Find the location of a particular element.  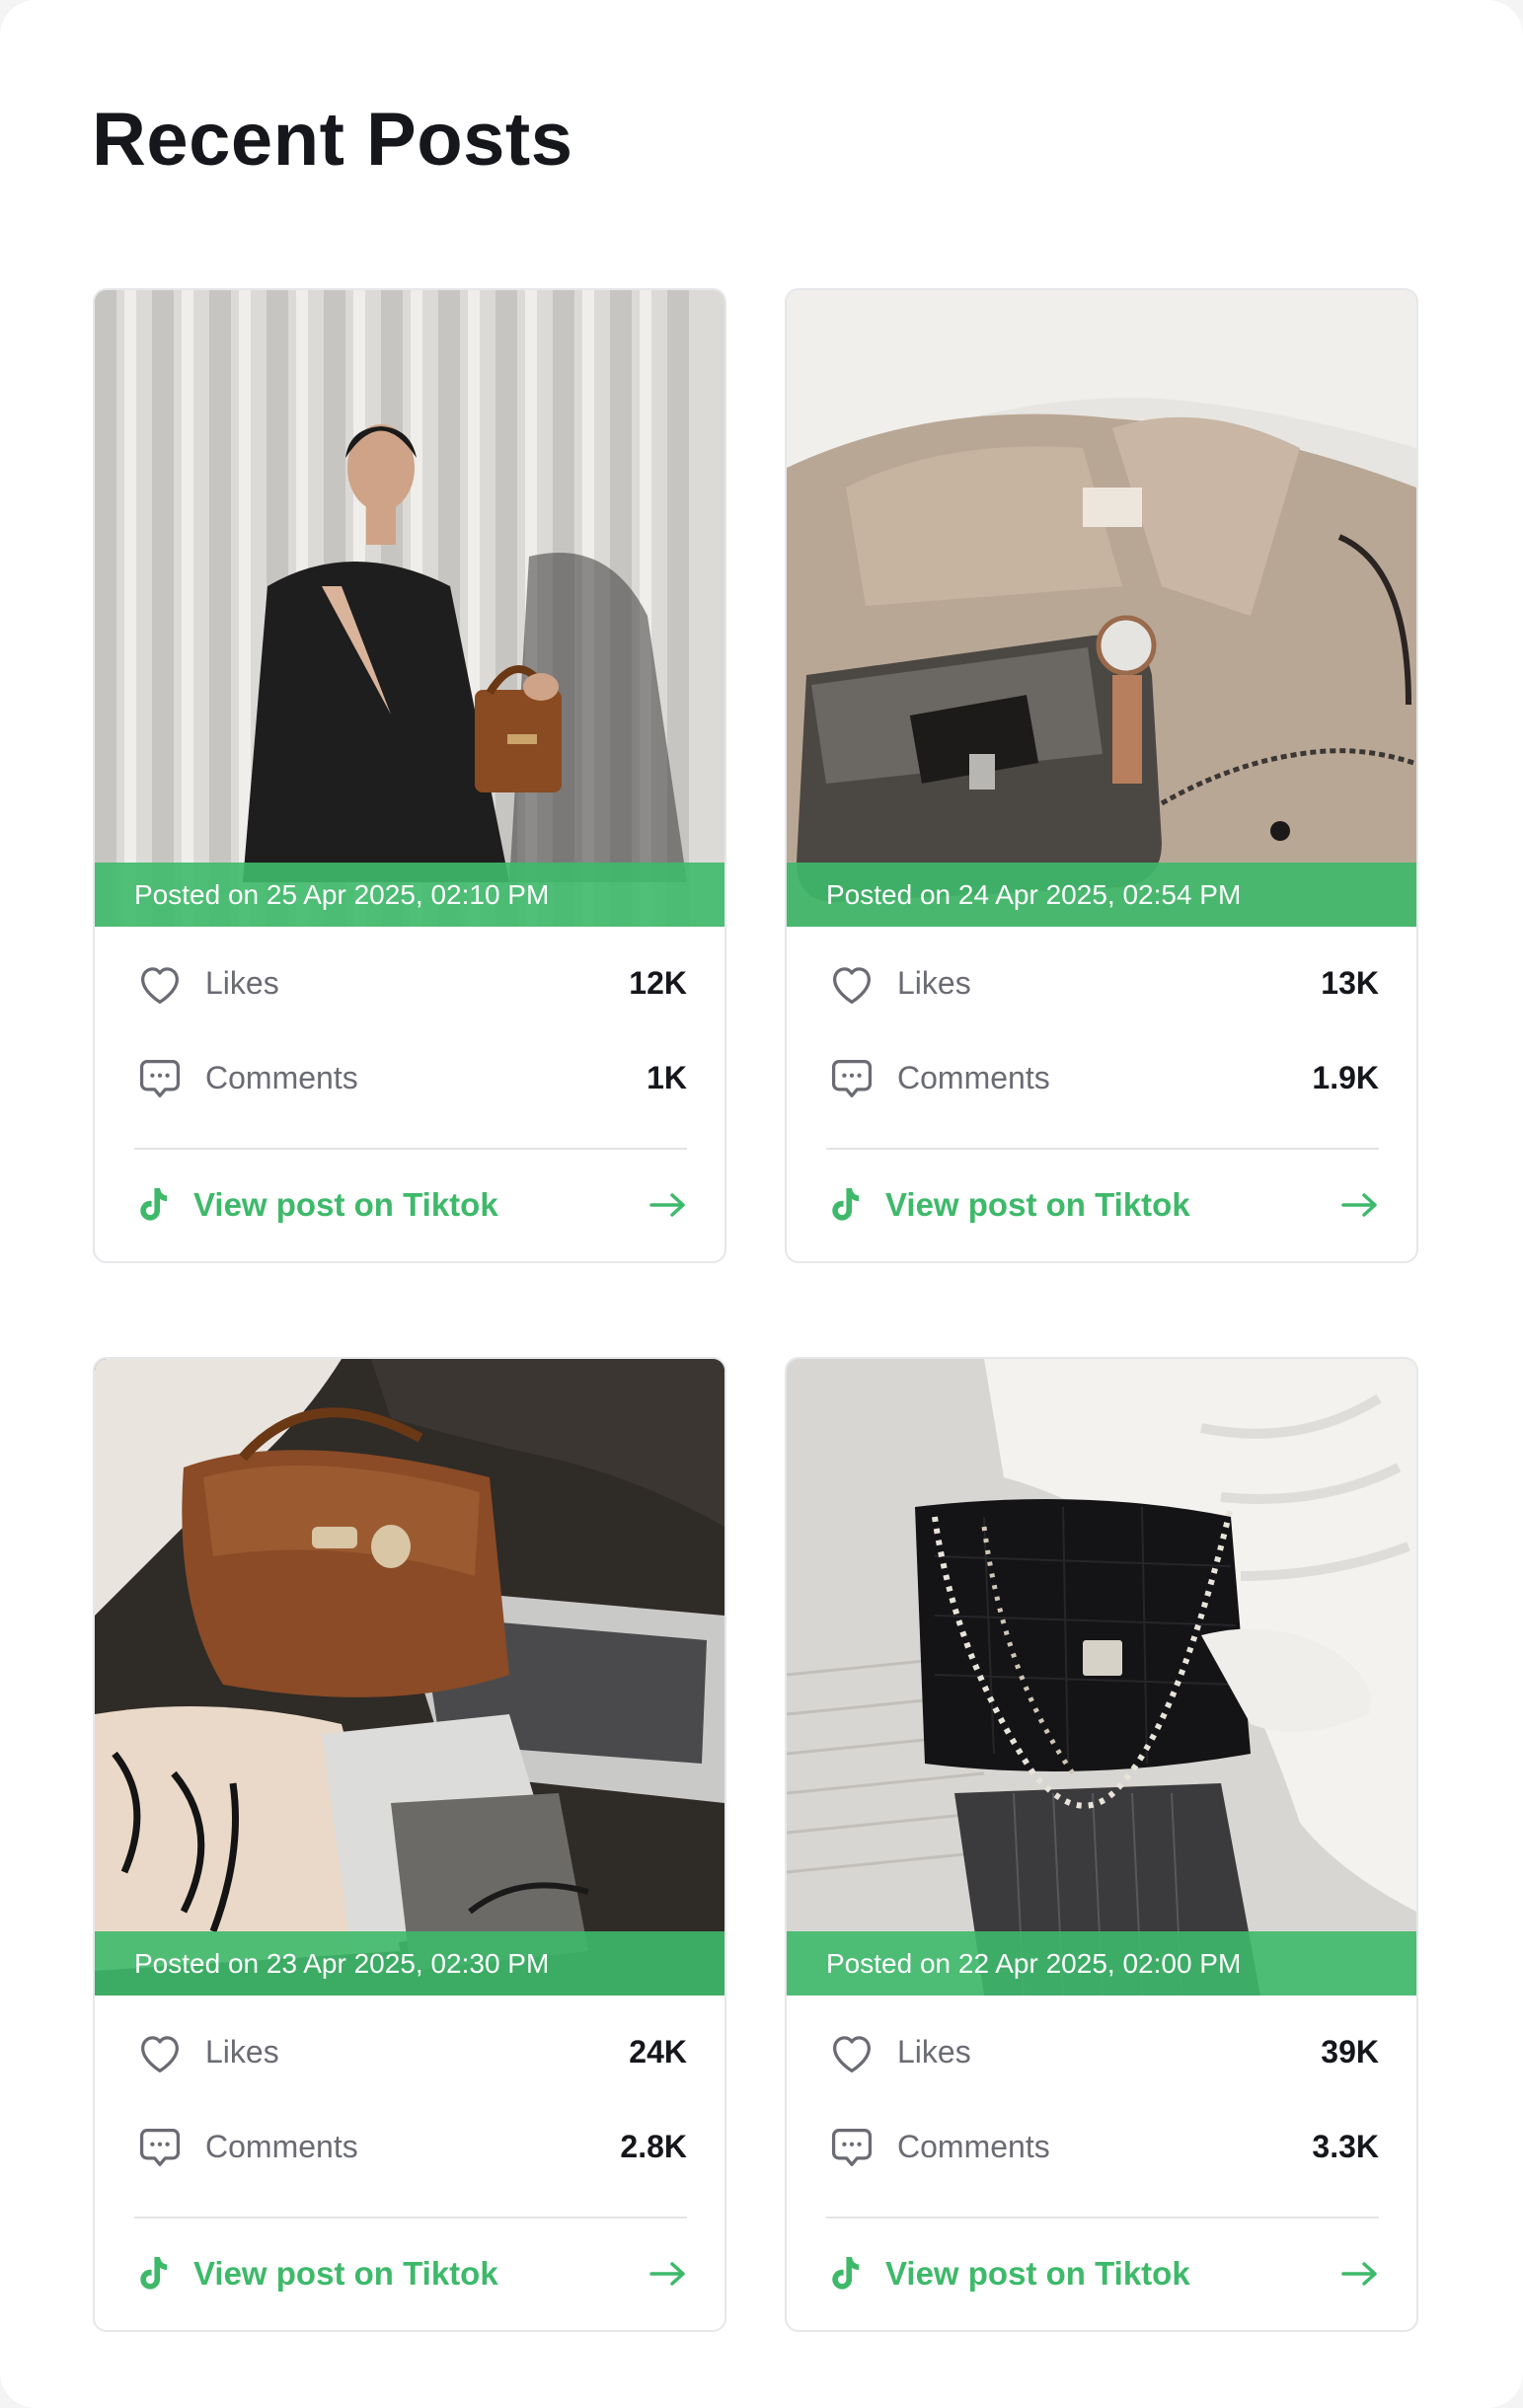

post-image: Posted on 24 Apr 2025, 02:54 PM is located at coordinates (1101, 609).